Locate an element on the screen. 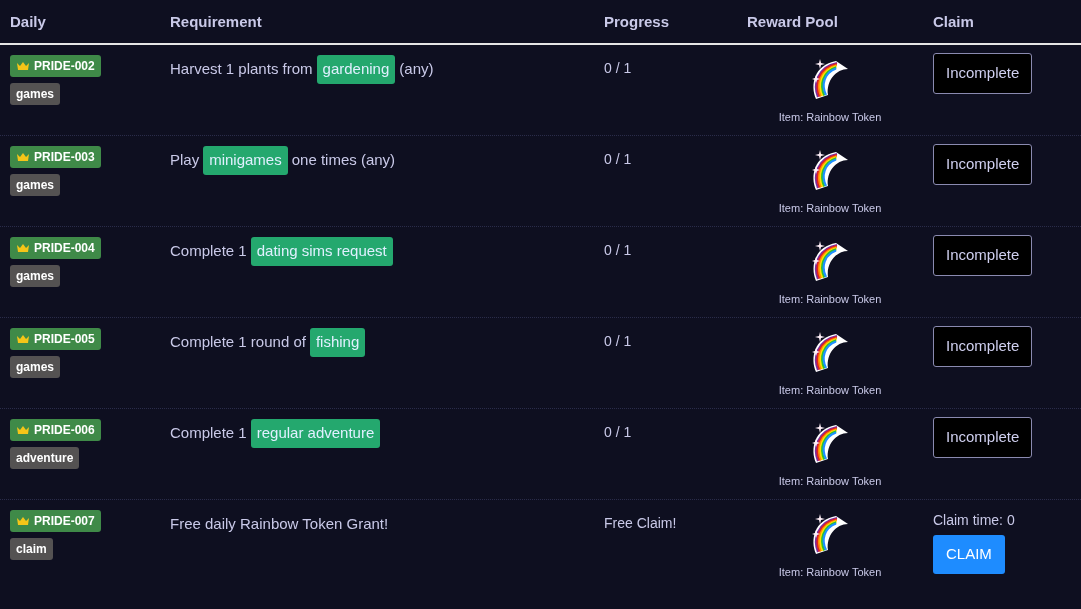 This screenshot has height=609, width=1081. activity-tag: dating sims request is located at coordinates (321, 251).